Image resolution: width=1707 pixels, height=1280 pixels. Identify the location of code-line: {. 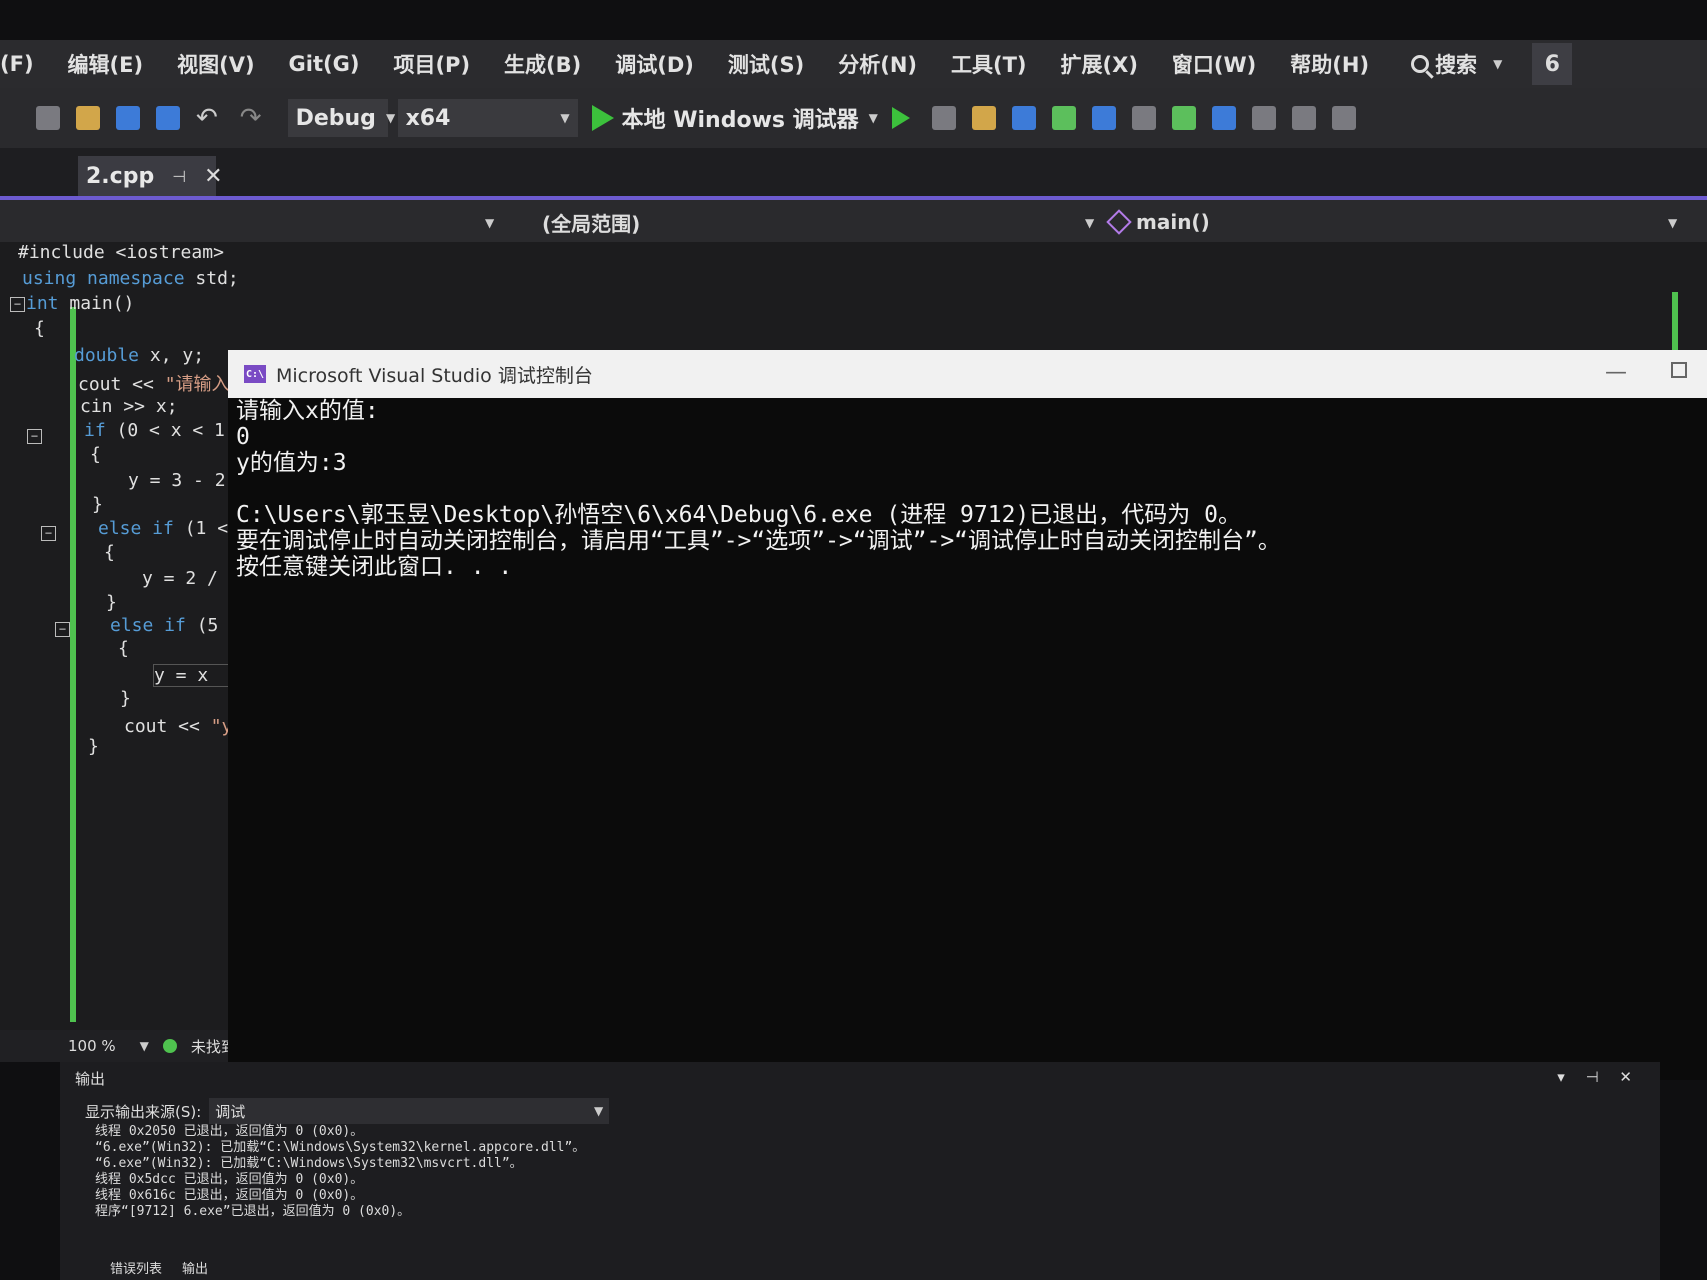
(123, 648).